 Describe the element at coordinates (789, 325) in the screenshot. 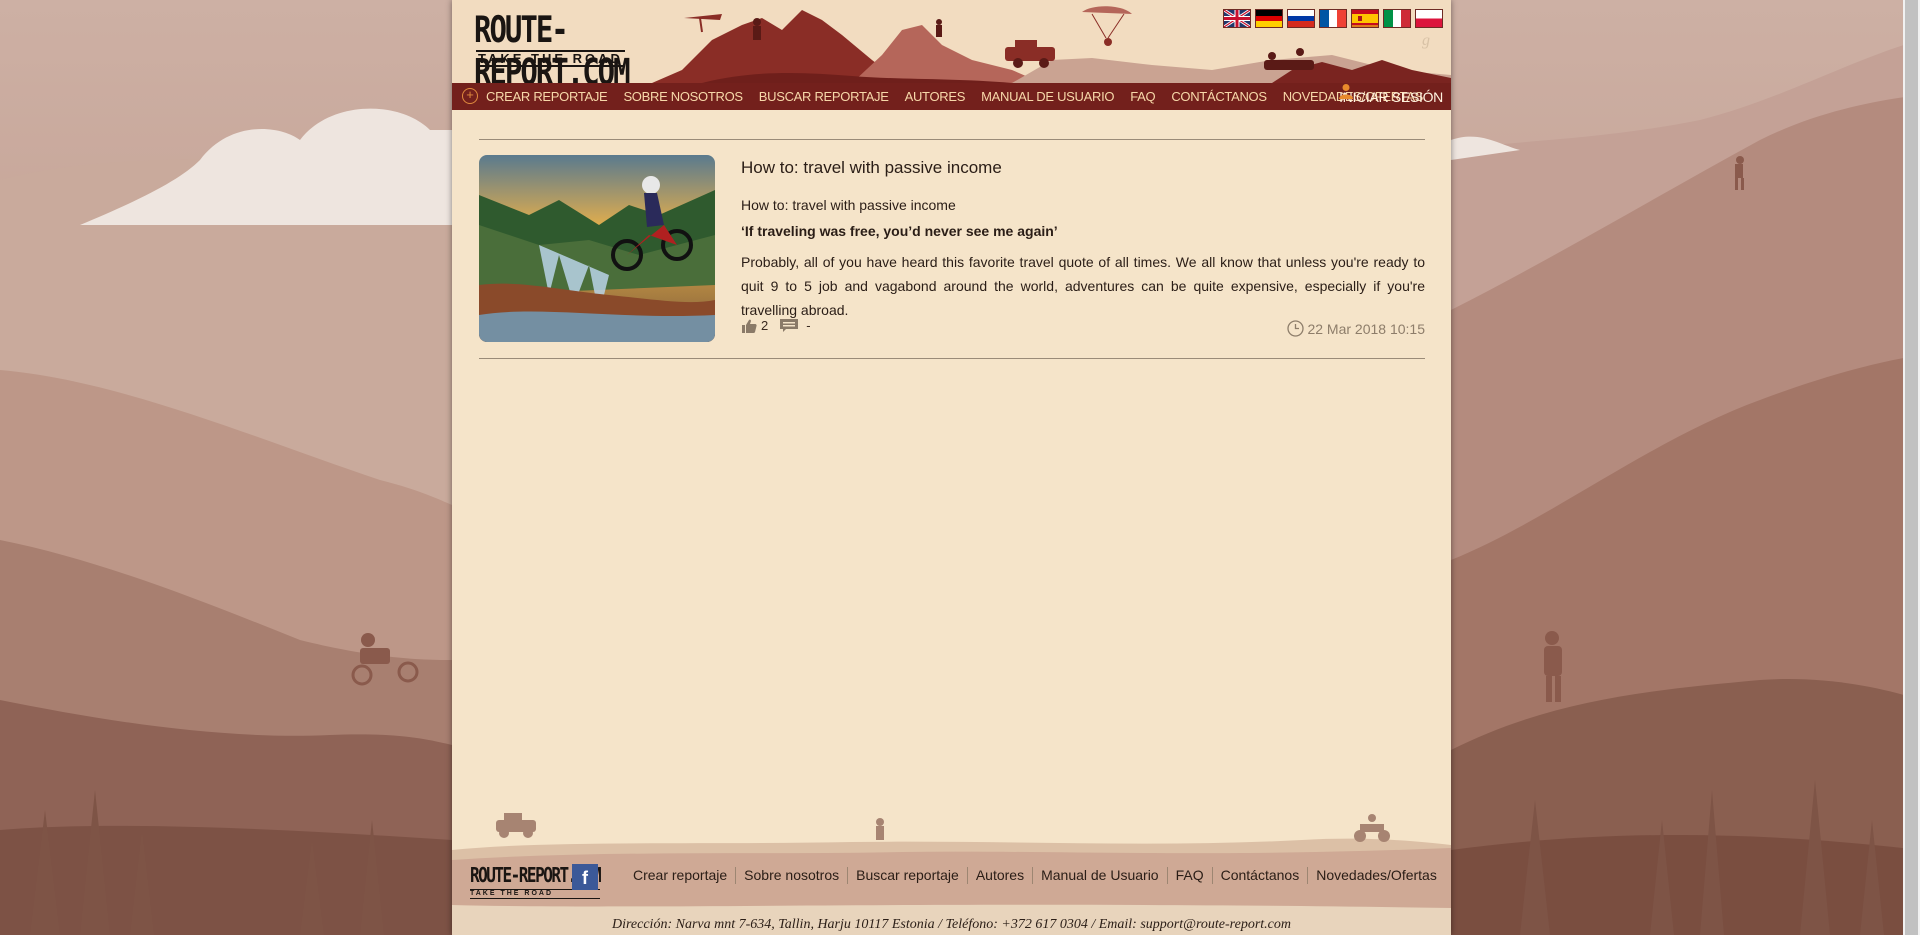

I see `comments-icon` at that location.